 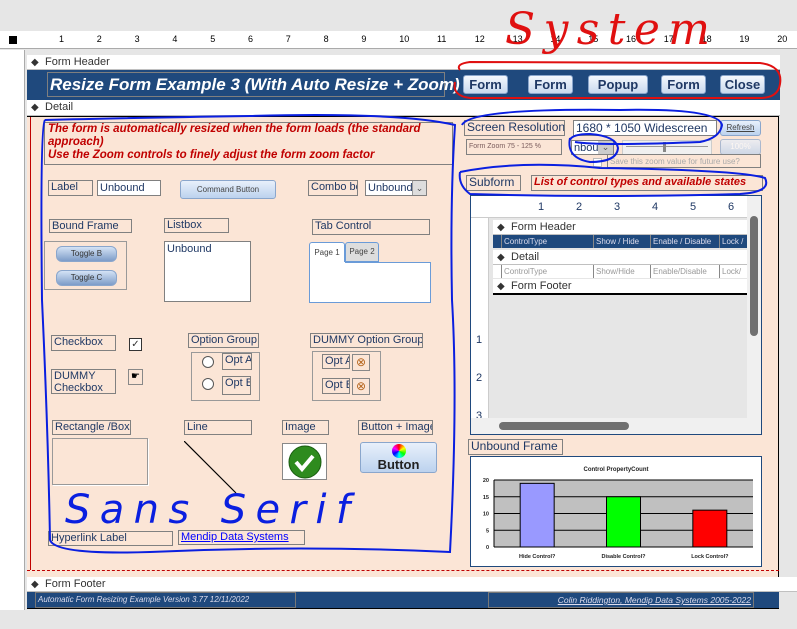 I want to click on ruler-number: 1, so click(x=62, y=39).